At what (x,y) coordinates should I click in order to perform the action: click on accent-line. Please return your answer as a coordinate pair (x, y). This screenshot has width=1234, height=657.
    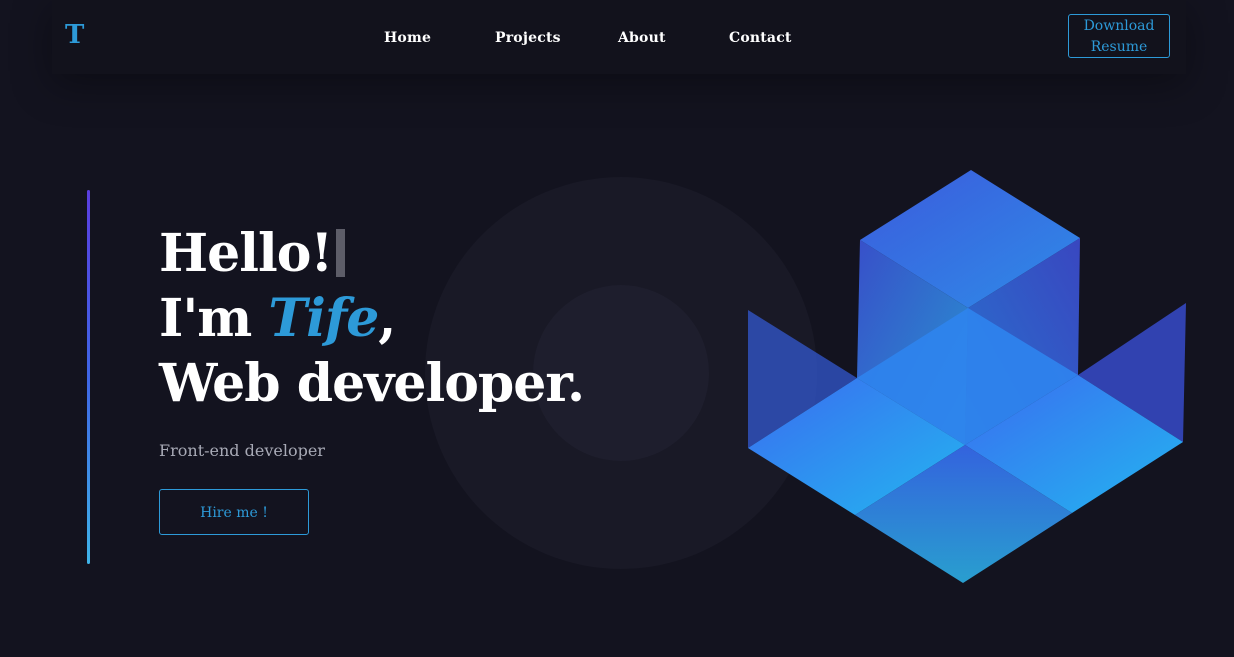
    Looking at the image, I should click on (88, 377).